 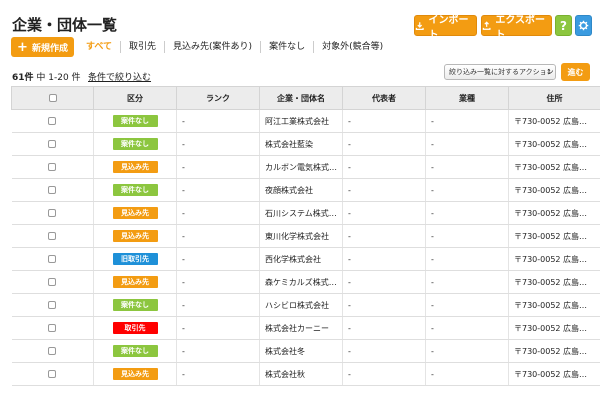 What do you see at coordinates (500, 72) in the screenshot?
I see `bulk-action-select: 絞り込み一覧に対するアクション ⇕` at bounding box center [500, 72].